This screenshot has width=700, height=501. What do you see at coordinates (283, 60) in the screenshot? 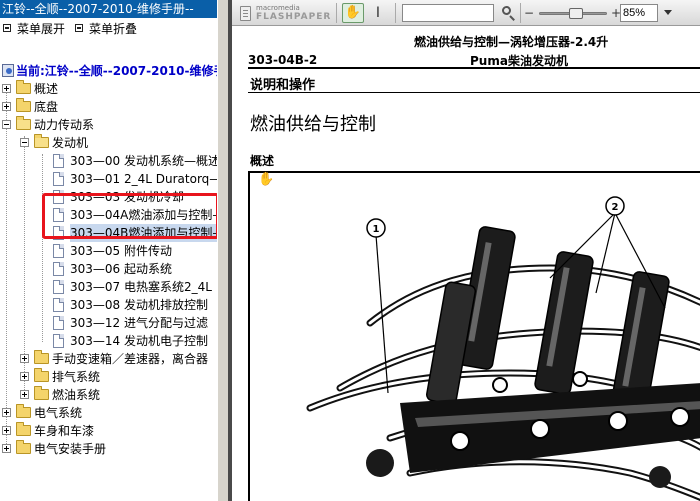
I see `section-code: 303-04B-2` at bounding box center [283, 60].